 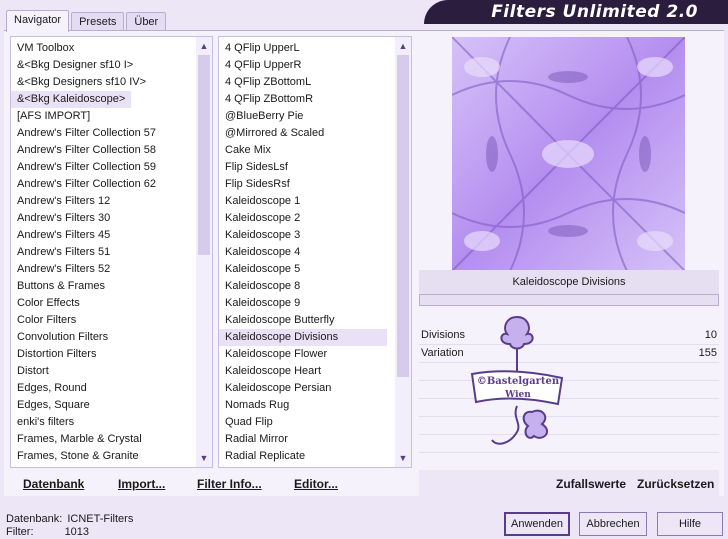 I want to click on tab-uber: Über, so click(x=146, y=22).